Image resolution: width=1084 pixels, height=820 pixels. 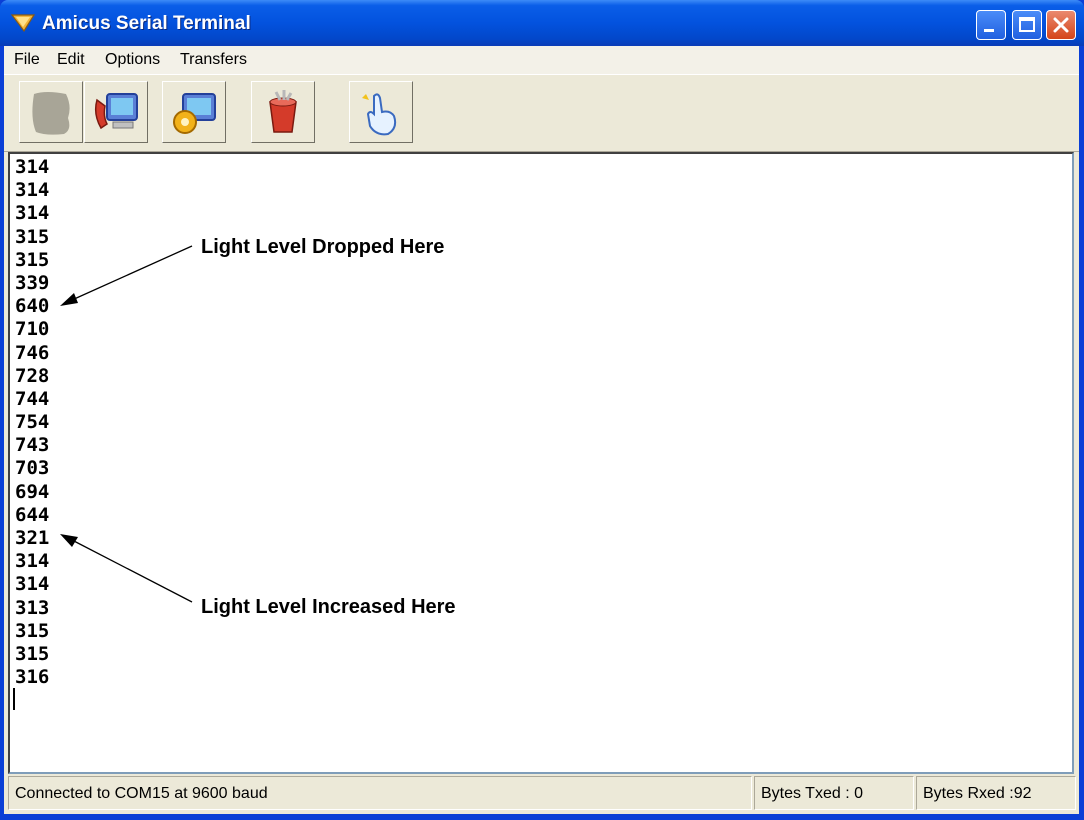 I want to click on status-connection: Connected to COM15 at 9600 baud, so click(x=141, y=793).